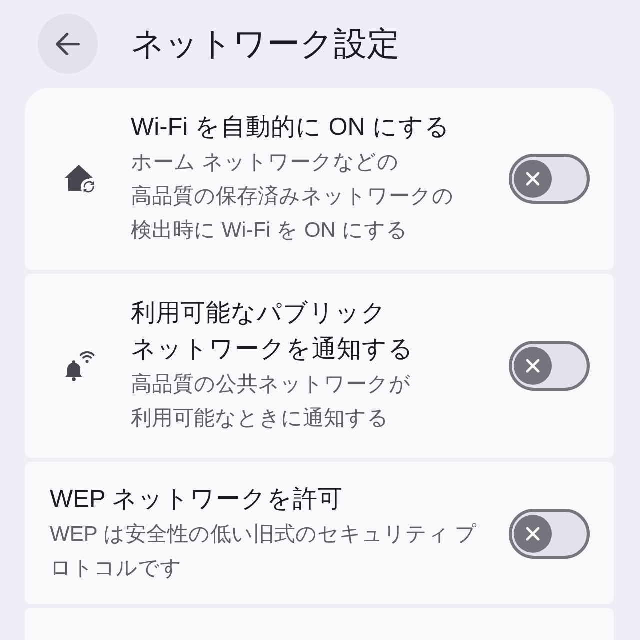  What do you see at coordinates (197, 500) in the screenshot?
I see `setting-title: WEP ネットワークを許可` at bounding box center [197, 500].